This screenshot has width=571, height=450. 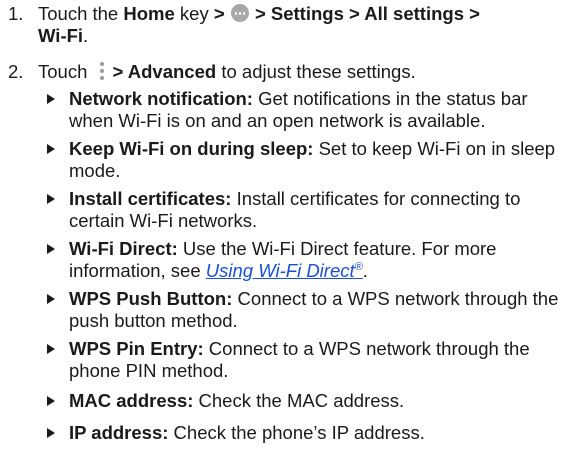 I want to click on step-text-pre: Touch, so click(x=65, y=71).